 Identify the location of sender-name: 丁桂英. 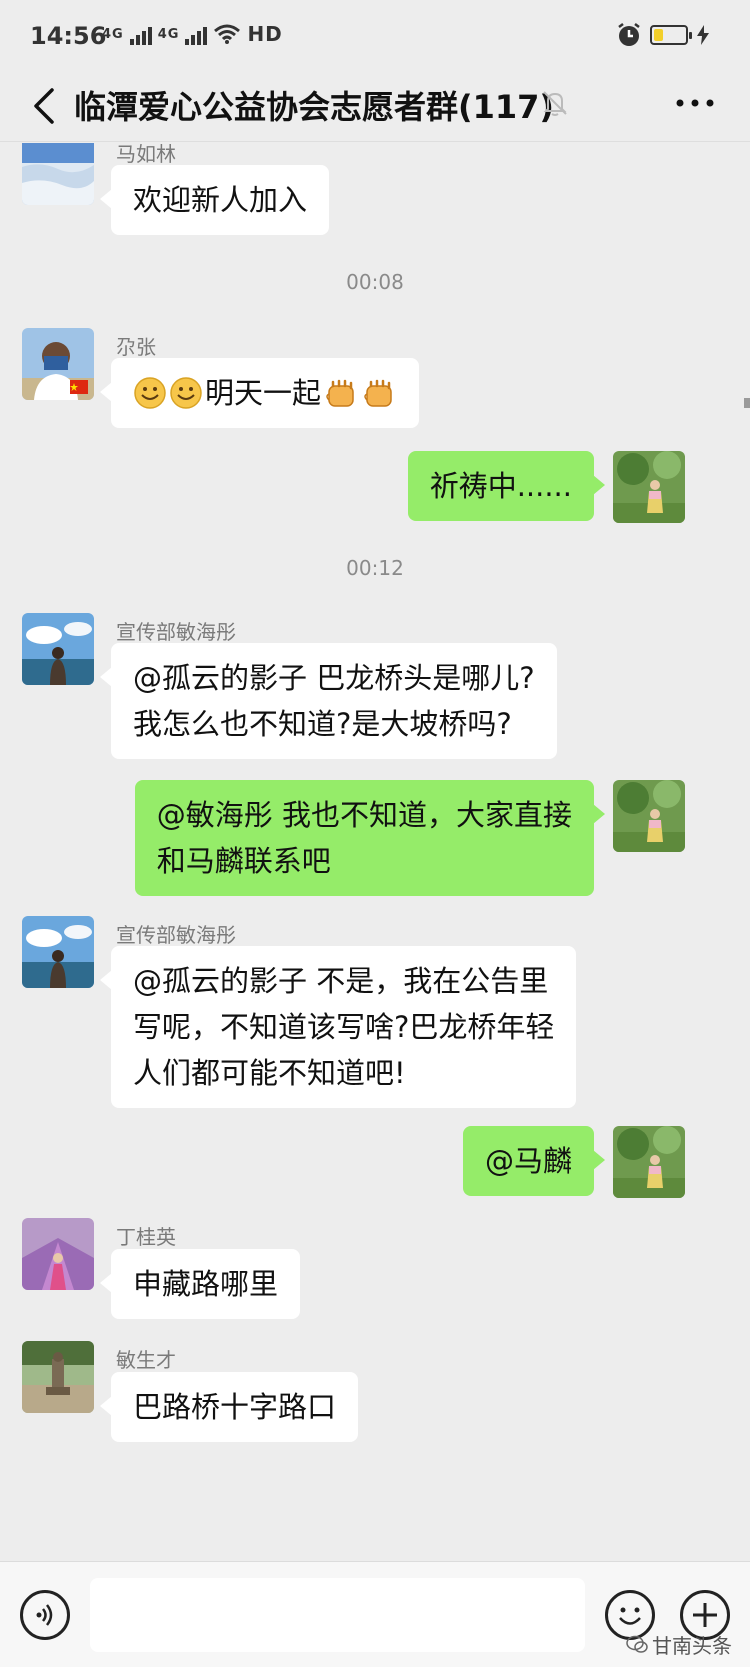
(146, 1237).